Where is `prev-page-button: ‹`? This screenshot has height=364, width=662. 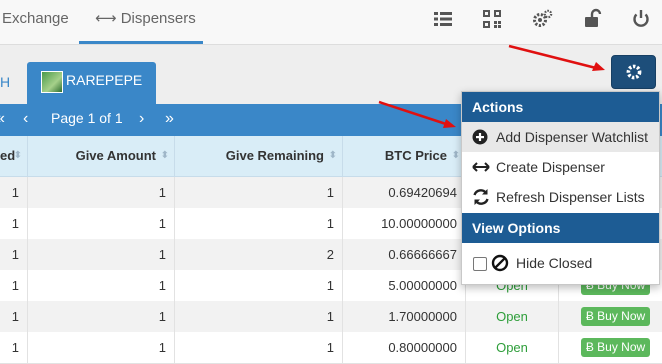 prev-page-button: ‹ is located at coordinates (25, 118).